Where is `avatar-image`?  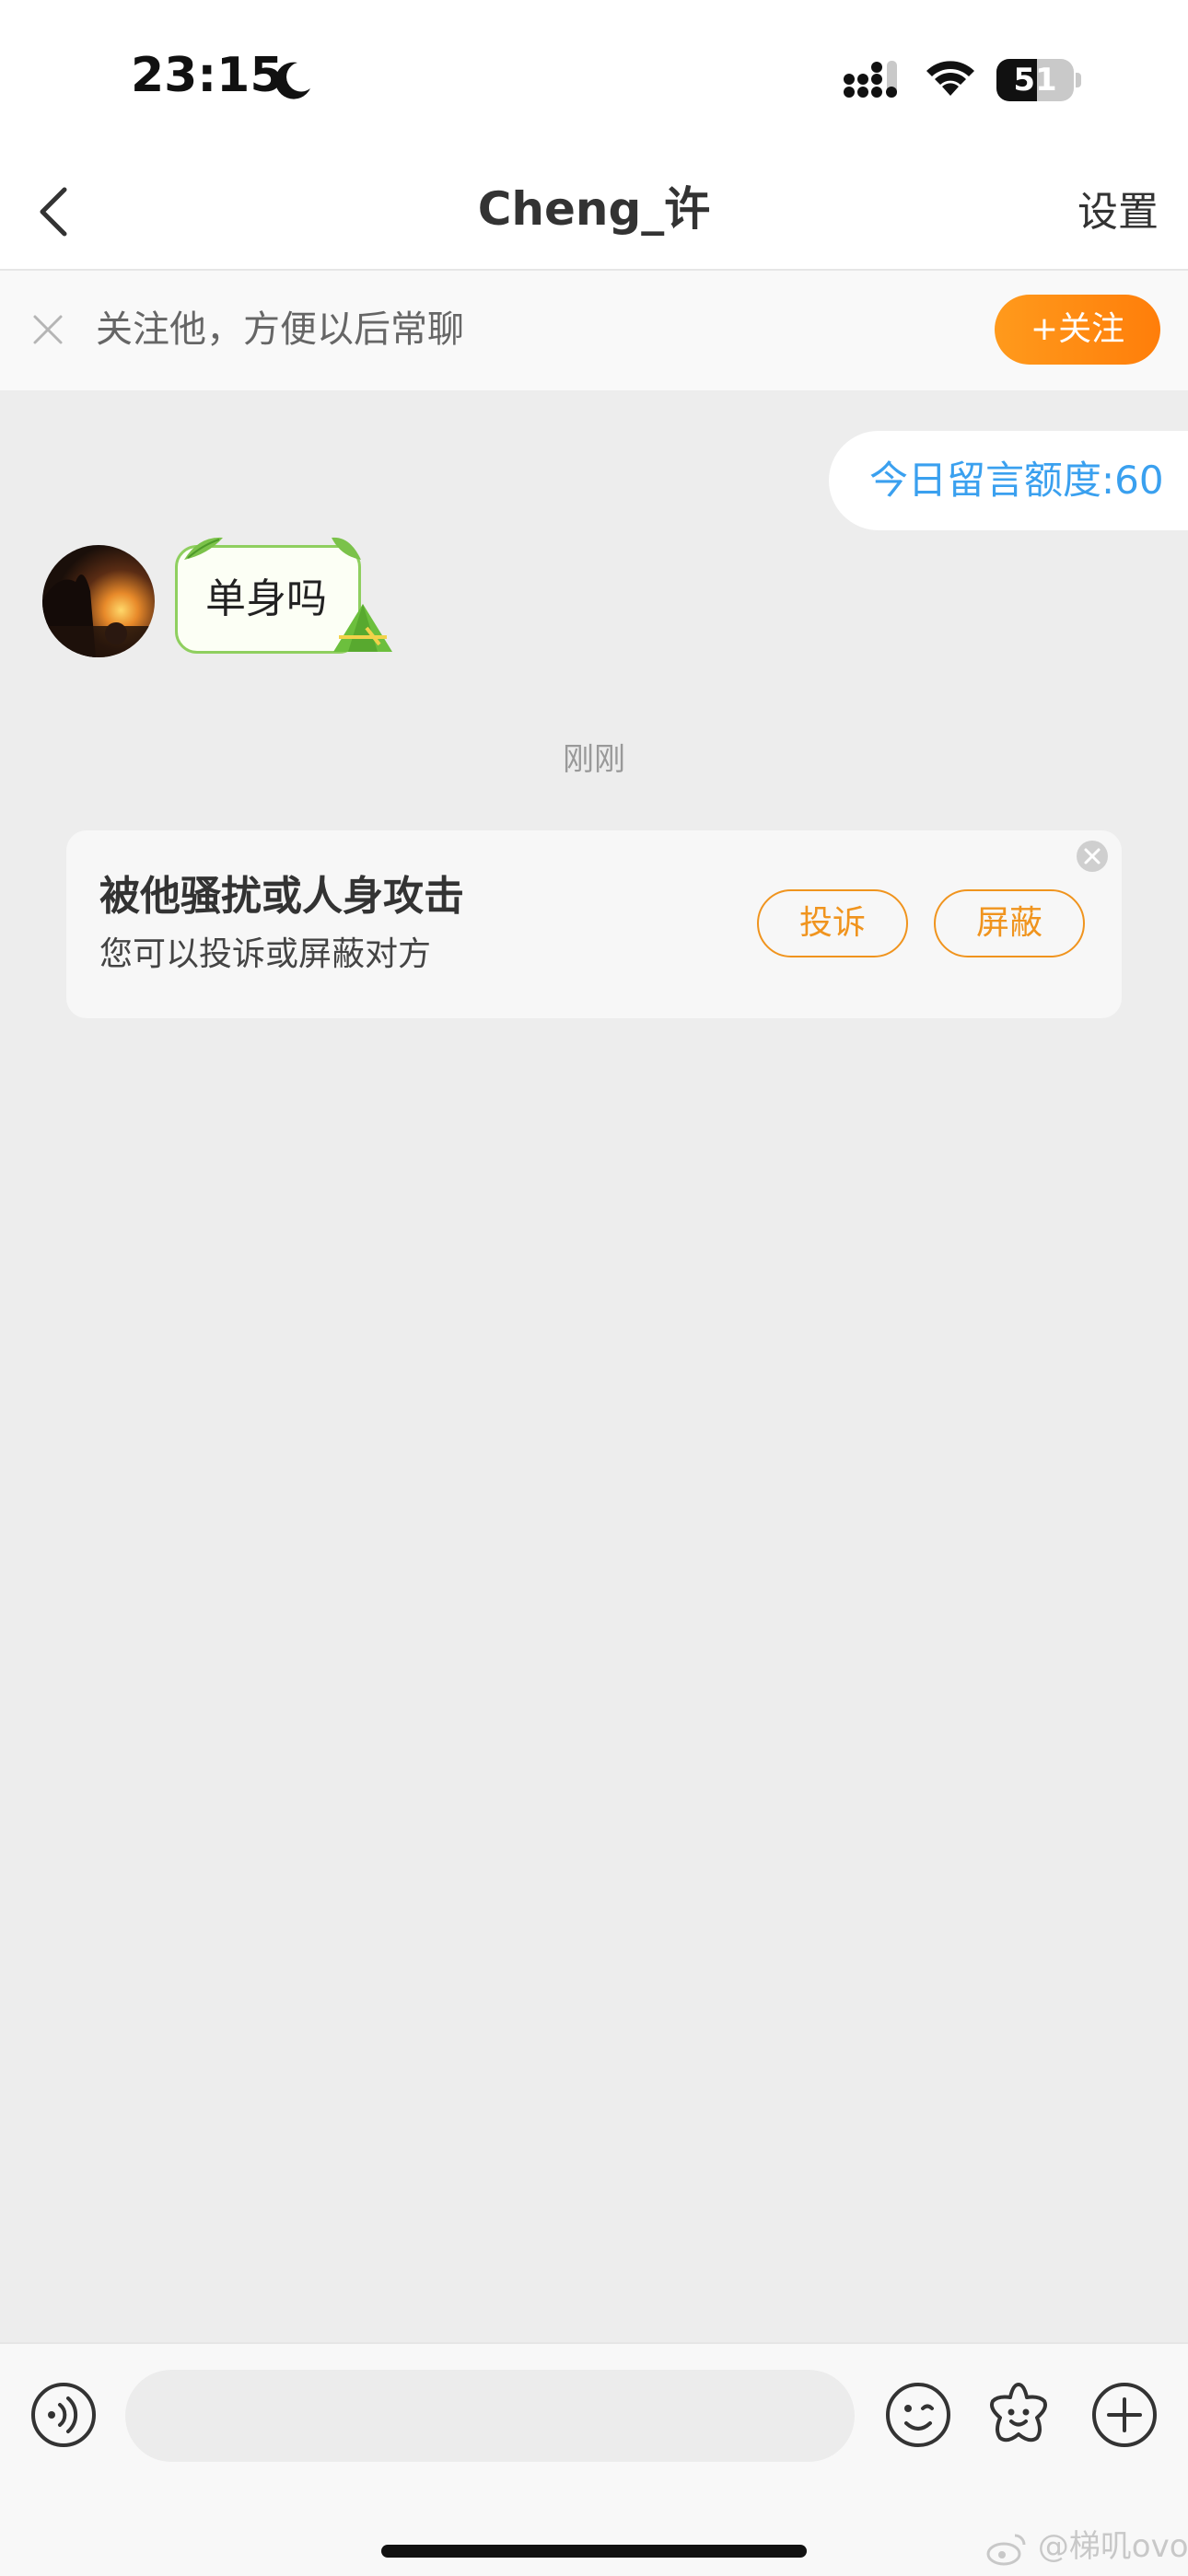
avatar-image is located at coordinates (98, 601).